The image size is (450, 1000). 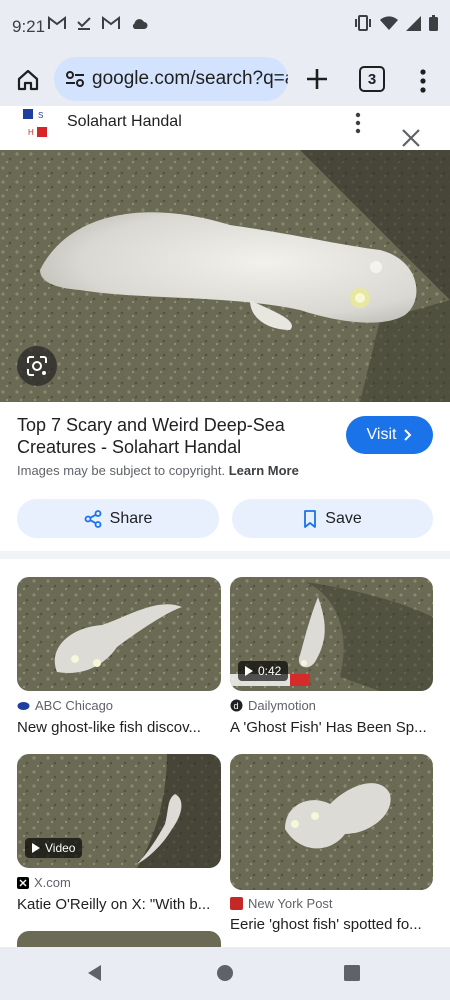 What do you see at coordinates (60, 848) in the screenshot?
I see `video-label: Video` at bounding box center [60, 848].